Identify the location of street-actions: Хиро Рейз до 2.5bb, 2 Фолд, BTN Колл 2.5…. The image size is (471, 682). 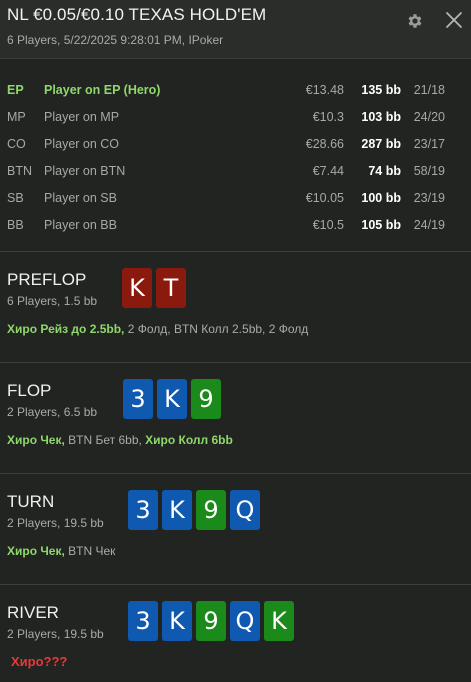
(157, 329).